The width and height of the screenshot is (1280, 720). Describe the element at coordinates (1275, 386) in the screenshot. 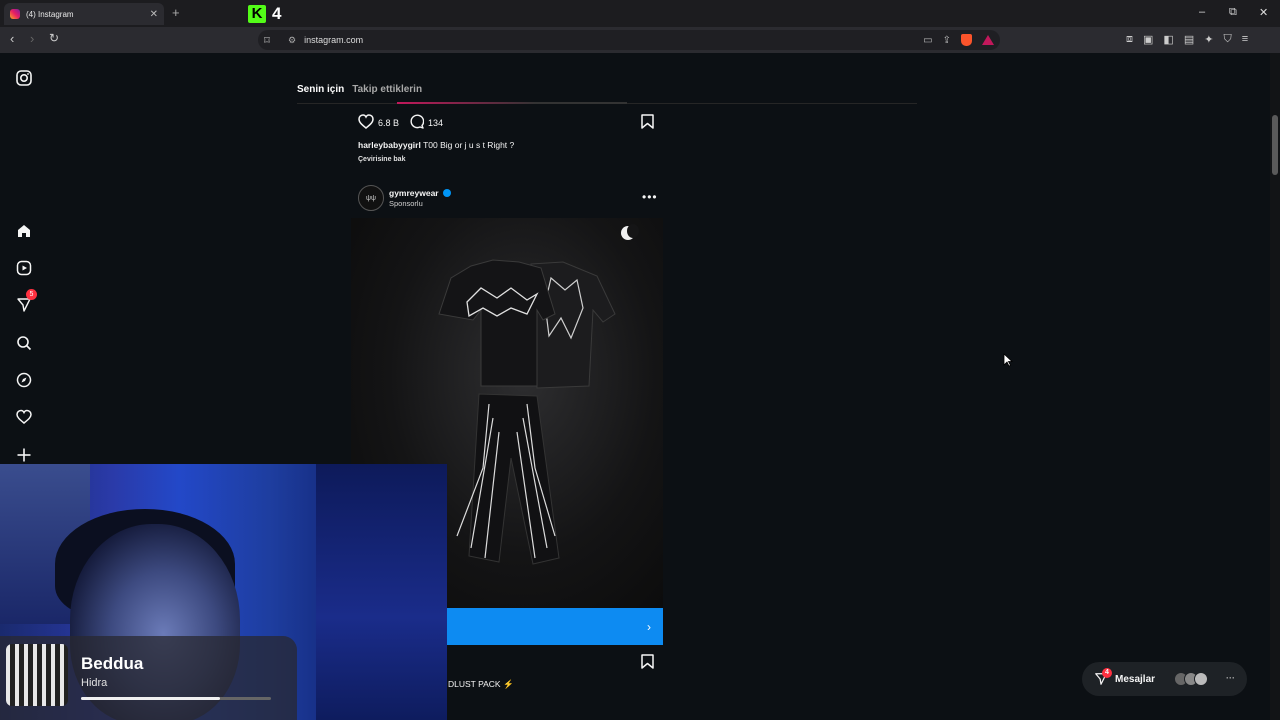

I see `page-scrollbar` at that location.